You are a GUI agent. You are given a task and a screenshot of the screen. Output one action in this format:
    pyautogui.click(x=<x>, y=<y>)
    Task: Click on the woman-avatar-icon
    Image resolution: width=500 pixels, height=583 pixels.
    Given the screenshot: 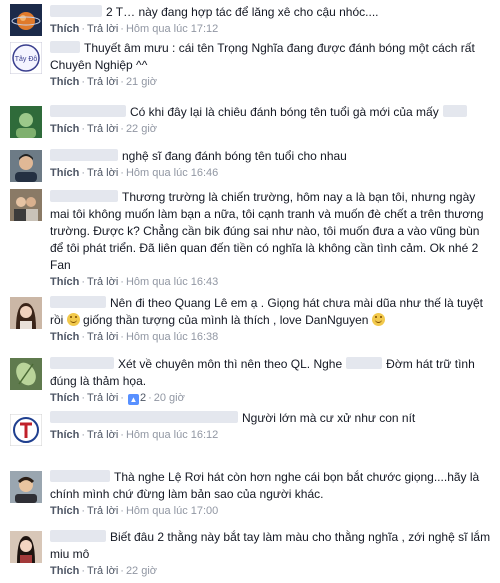 What is the action you would take?
    pyautogui.click(x=26, y=547)
    